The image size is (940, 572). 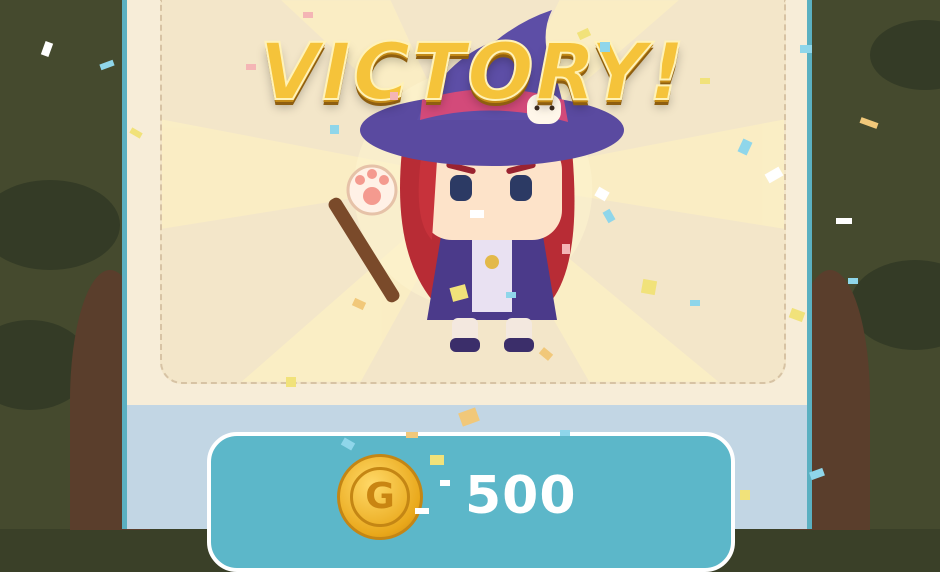 I want to click on gold-coin-icon: G, so click(x=380, y=497).